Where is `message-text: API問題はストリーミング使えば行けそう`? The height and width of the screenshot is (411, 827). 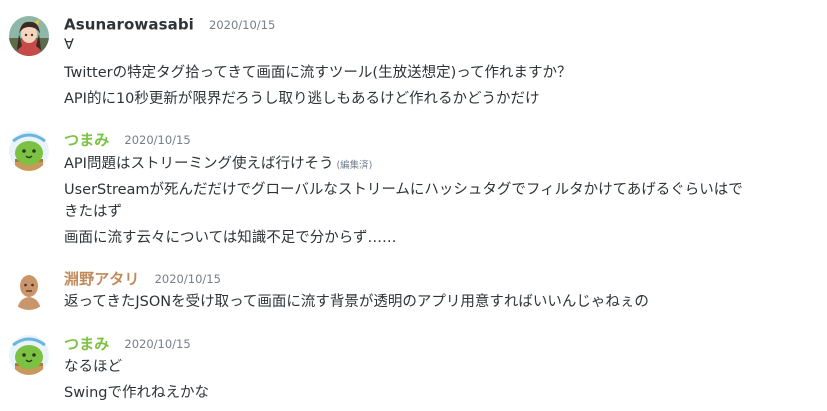 message-text: API問題はストリーミング使えば行けそう is located at coordinates (199, 164).